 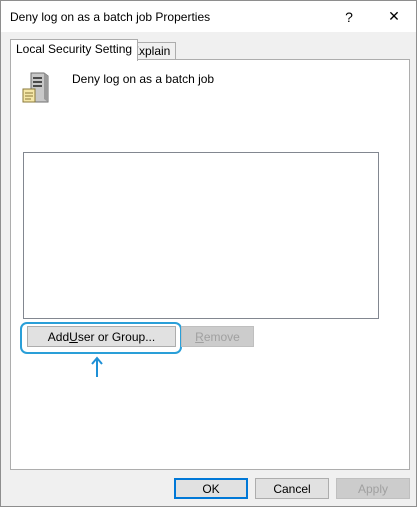 What do you see at coordinates (35, 87) in the screenshot?
I see `server-icon` at bounding box center [35, 87].